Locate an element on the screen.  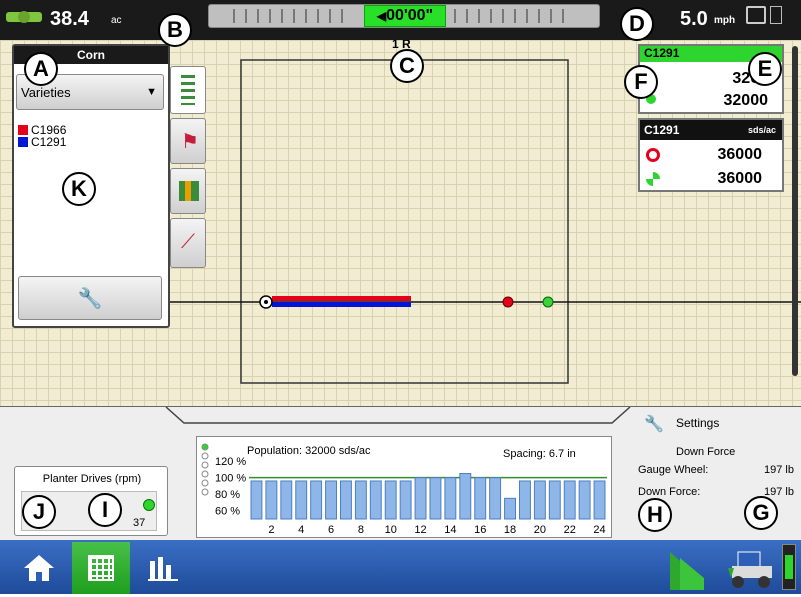
legend-list: C1966 C1291 is located at coordinates (42, 136).